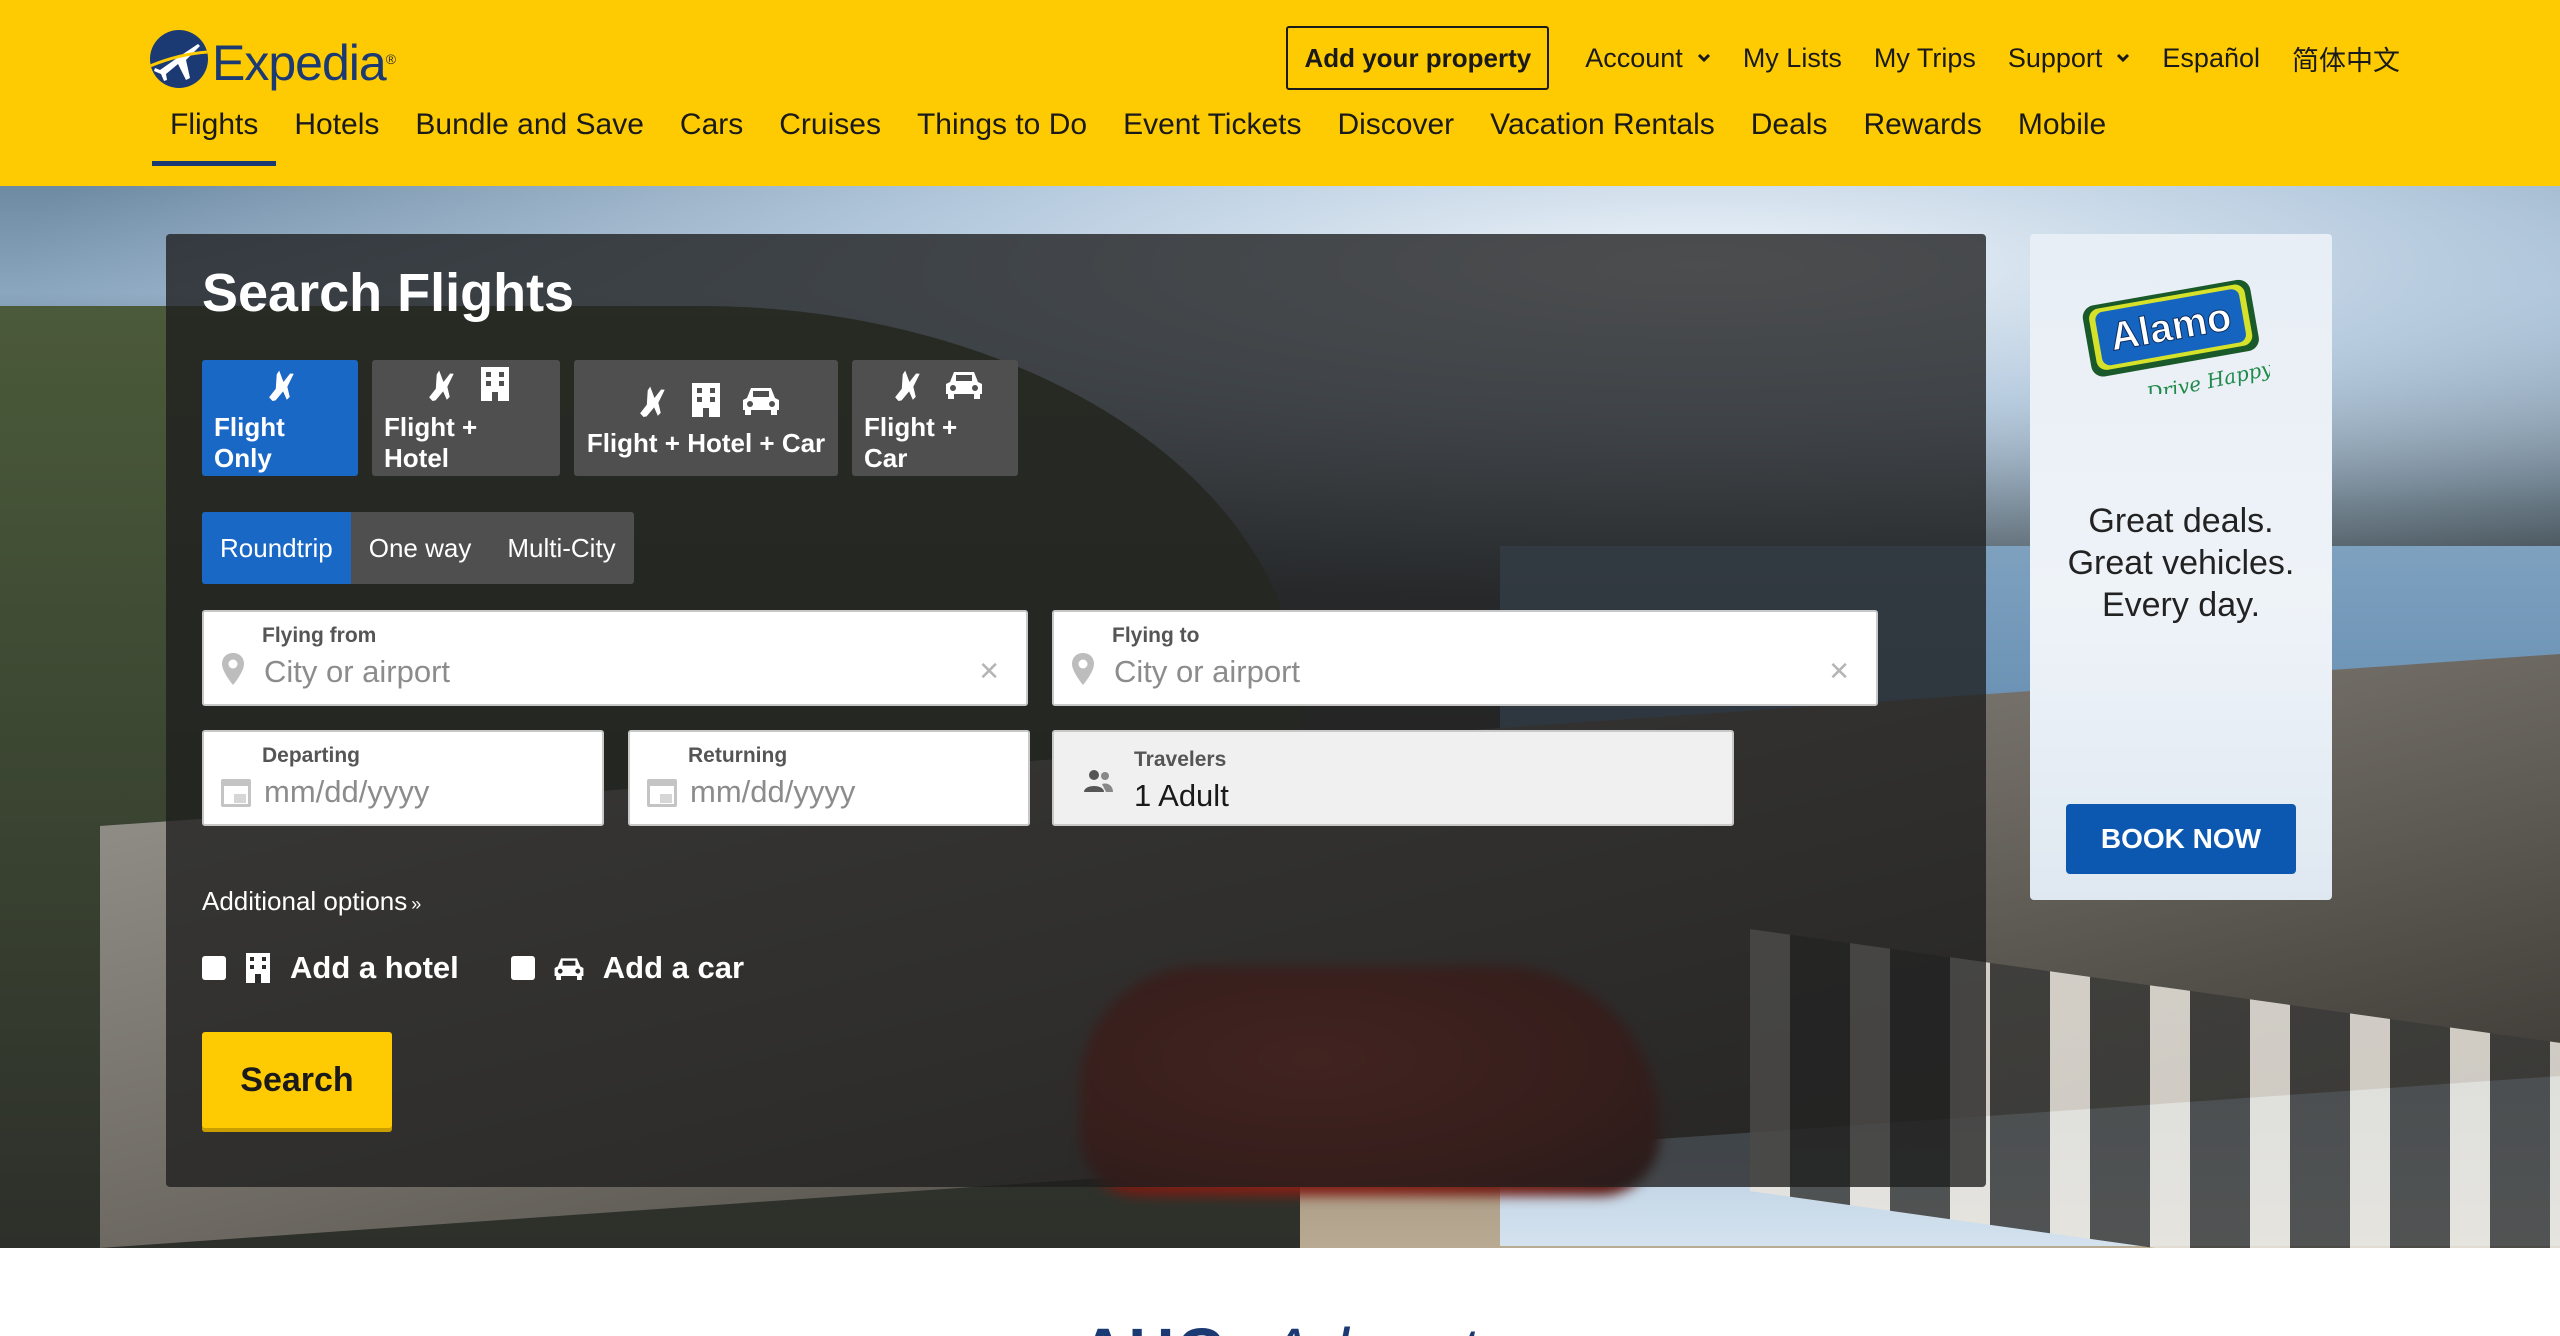 The image size is (2560, 1336). What do you see at coordinates (499, 968) in the screenshot?
I see `add-ons: Add a hotel Add a car` at bounding box center [499, 968].